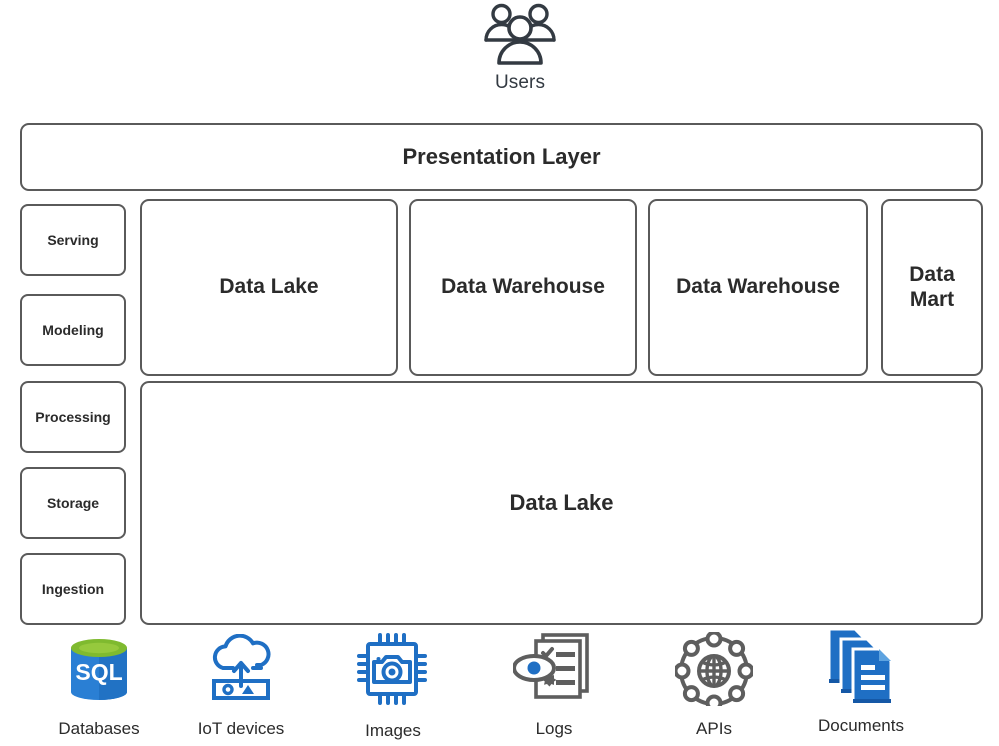 The width and height of the screenshot is (999, 746). Describe the element at coordinates (714, 728) in the screenshot. I see `source-label-apis: APIs` at that location.